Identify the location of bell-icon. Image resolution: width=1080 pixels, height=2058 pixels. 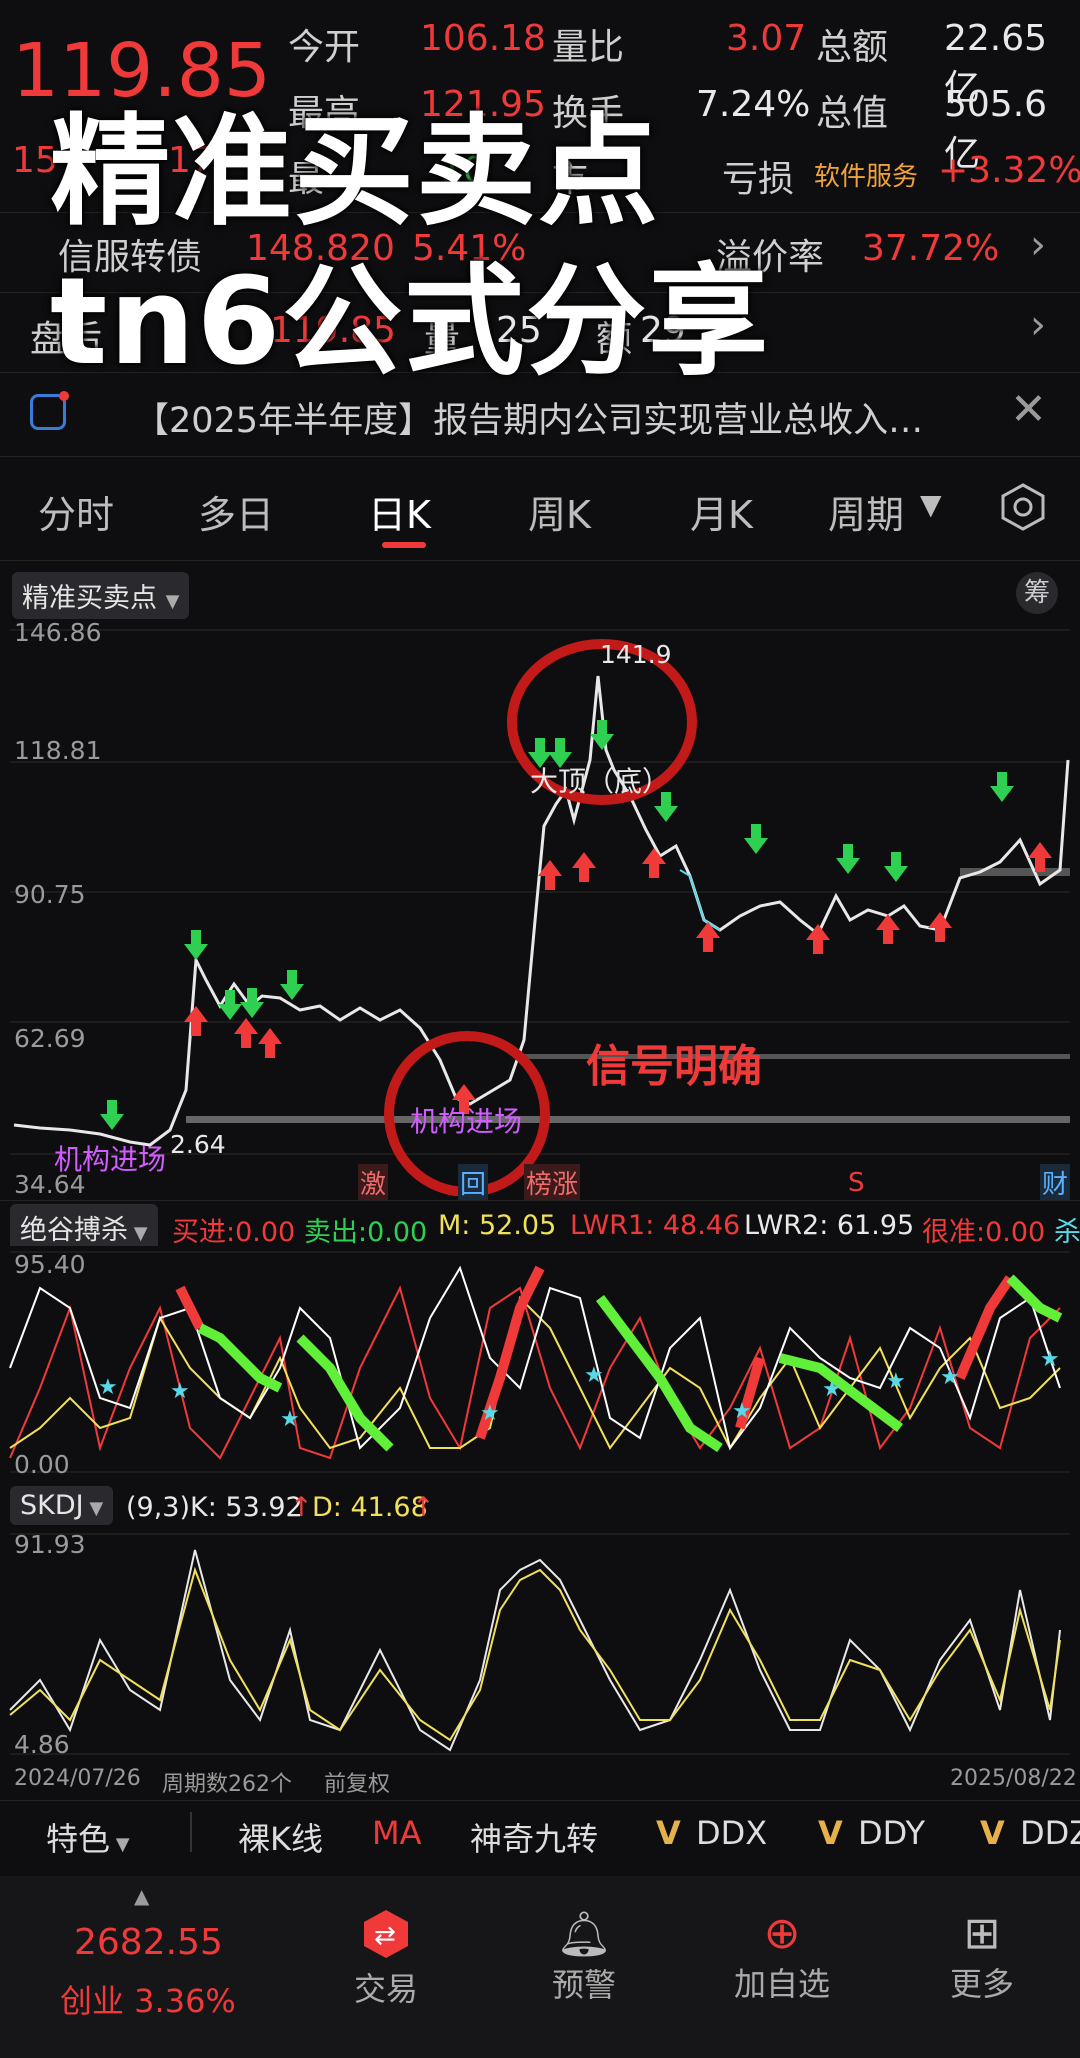
(49, 410).